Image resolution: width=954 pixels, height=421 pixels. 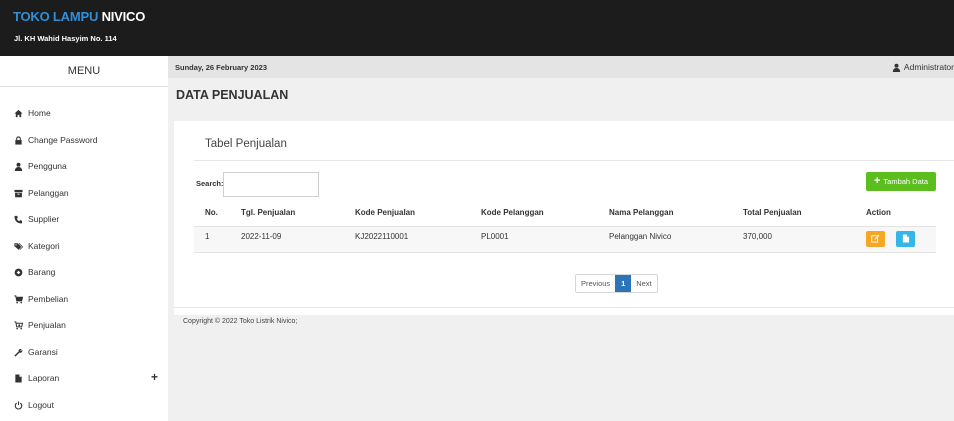 I want to click on user-menu: Administrator, so click(x=923, y=67).